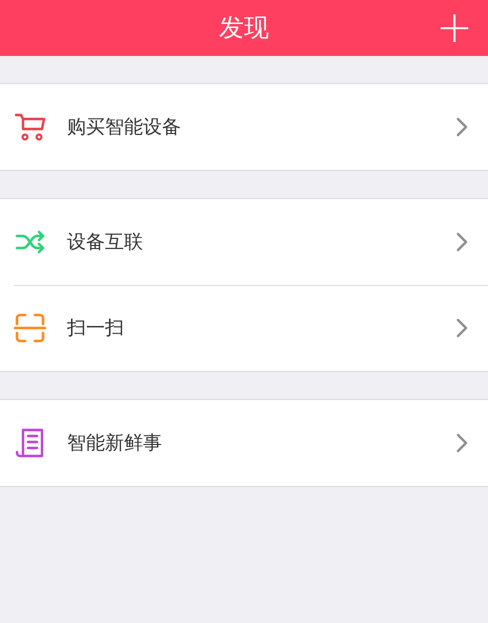 The height and width of the screenshot is (623, 488). Describe the element at coordinates (124, 127) in the screenshot. I see `menu-item-label: 购买智能设备` at that location.